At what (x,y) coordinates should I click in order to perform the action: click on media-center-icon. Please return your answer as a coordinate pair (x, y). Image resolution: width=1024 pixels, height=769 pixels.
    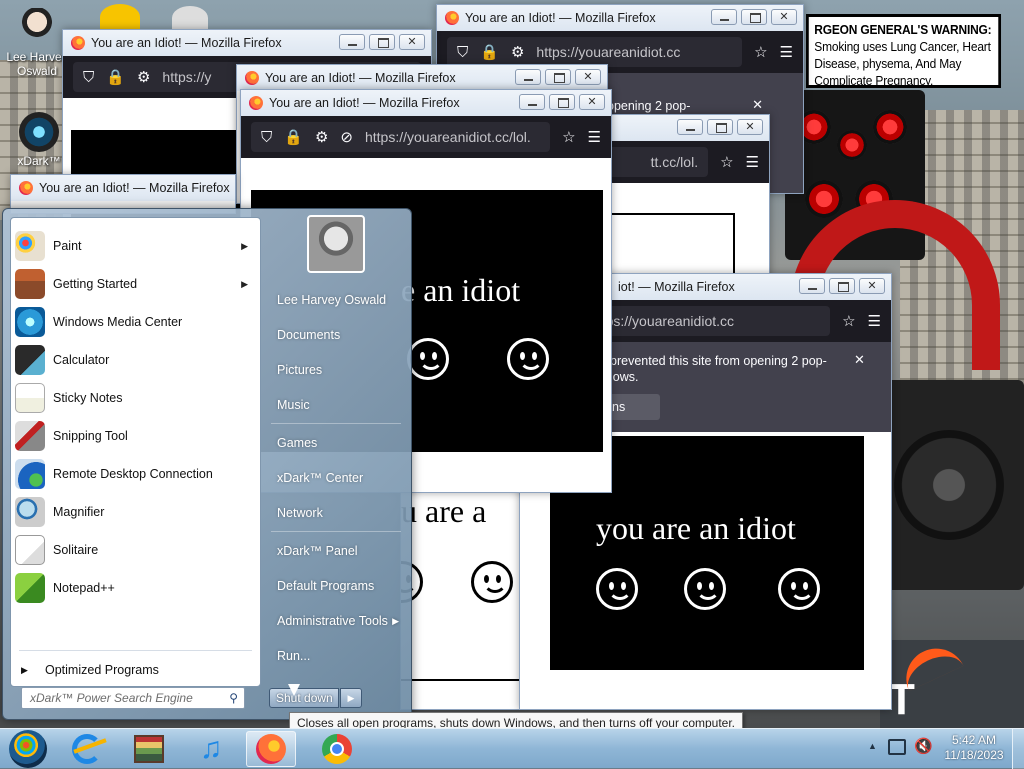
    Looking at the image, I should click on (30, 322).